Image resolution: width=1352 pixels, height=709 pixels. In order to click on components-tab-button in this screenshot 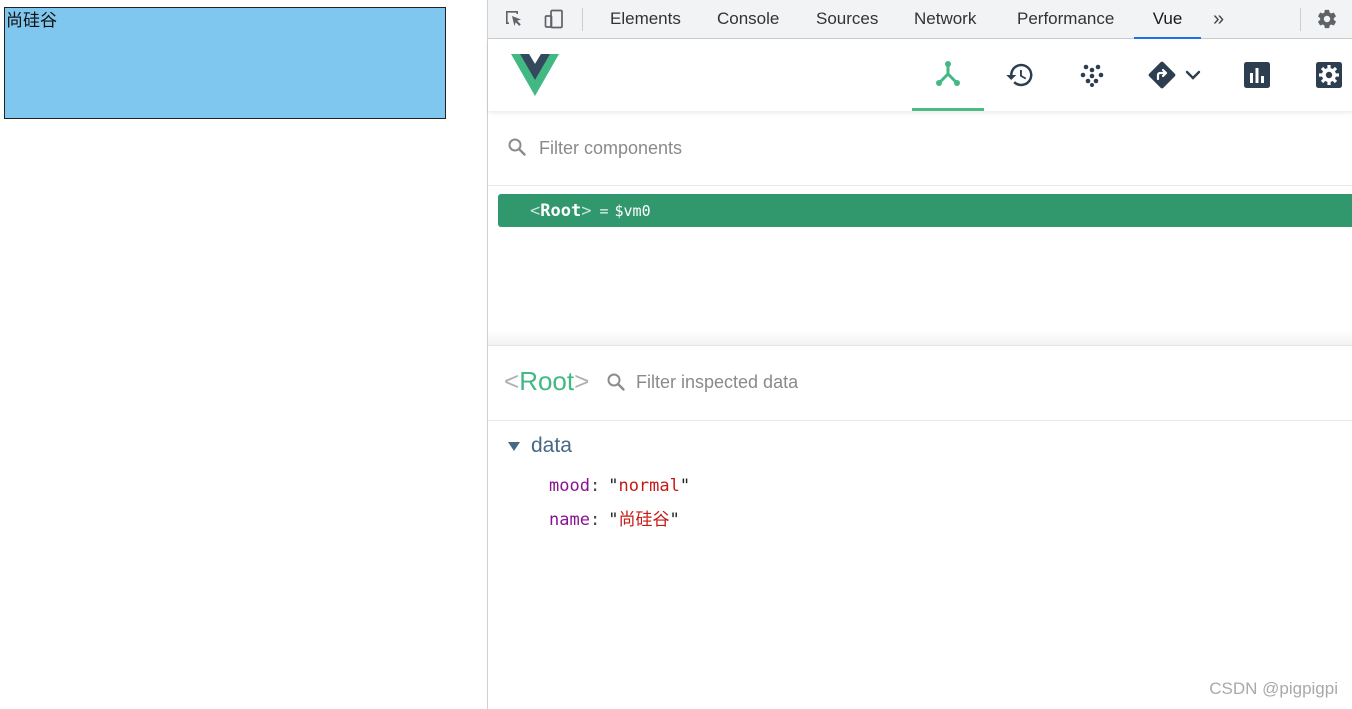, I will do `click(948, 75)`.